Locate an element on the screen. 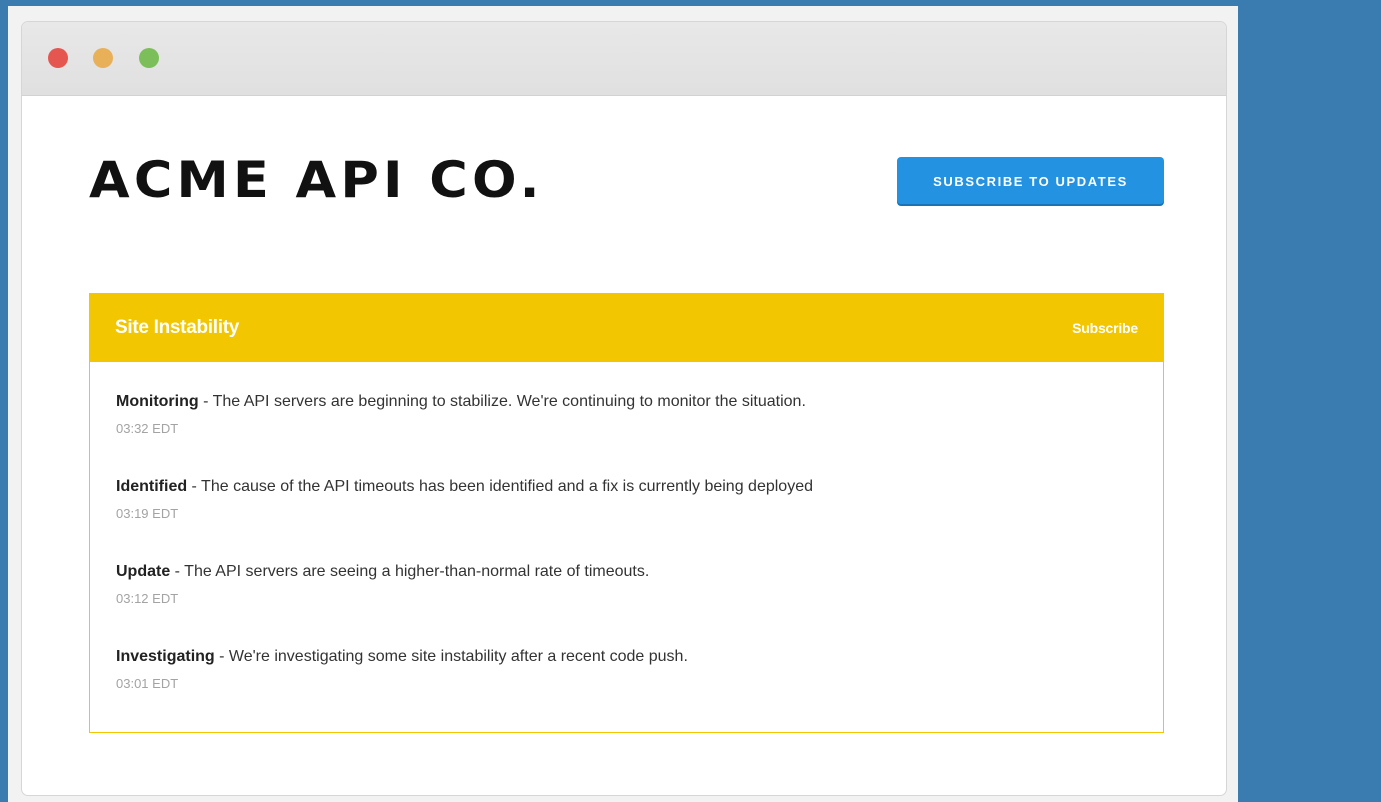 The width and height of the screenshot is (1381, 802). desktop-background-left is located at coordinates (4, 401).